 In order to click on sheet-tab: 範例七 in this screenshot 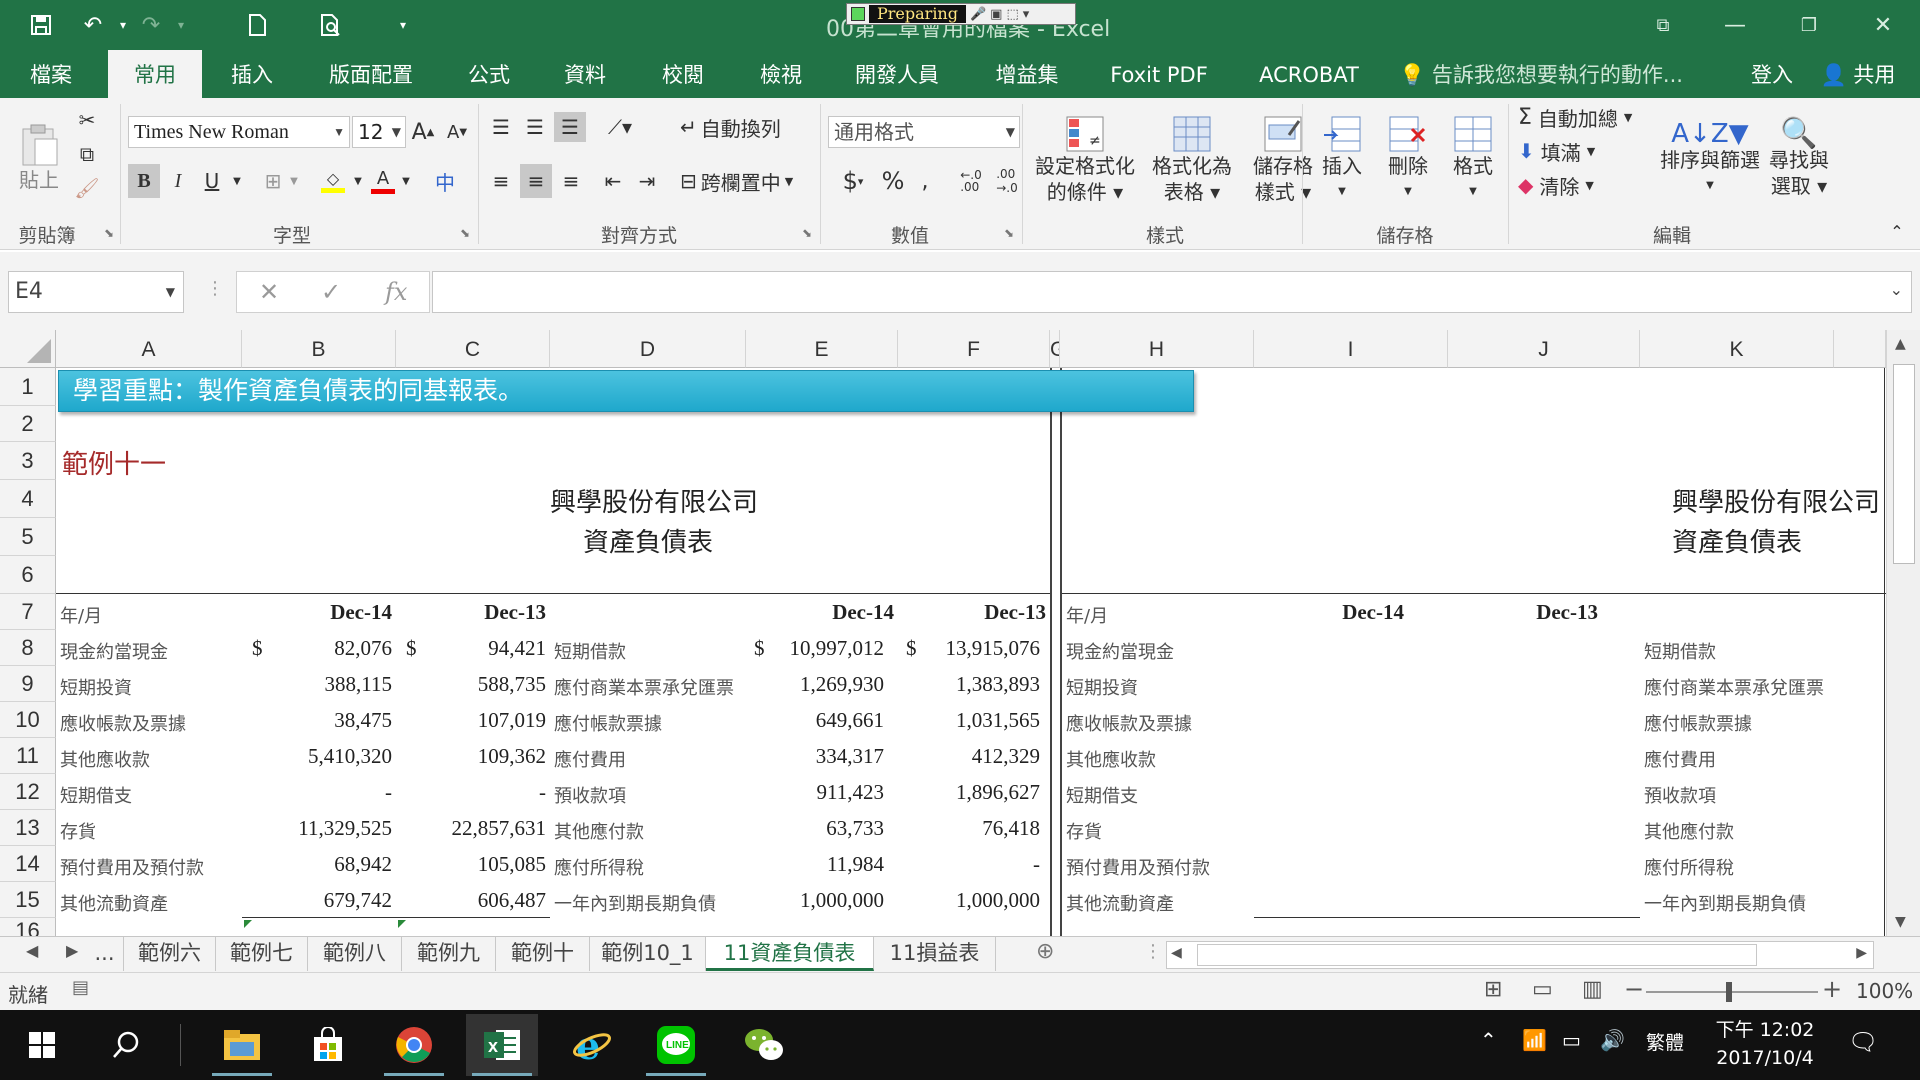, I will do `click(262, 954)`.